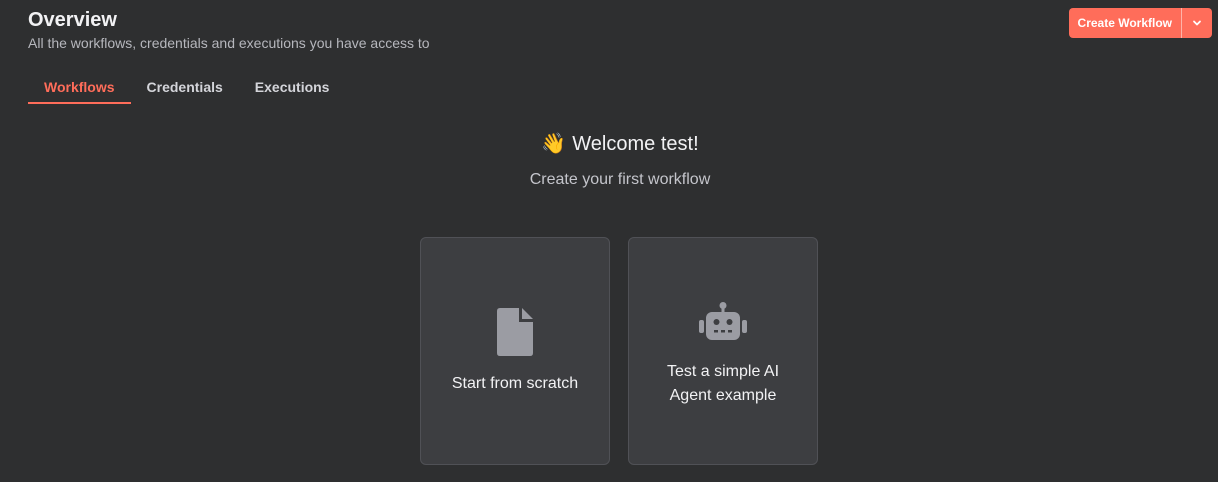 This screenshot has width=1218, height=482. I want to click on chevron-down-icon, so click(1197, 23).